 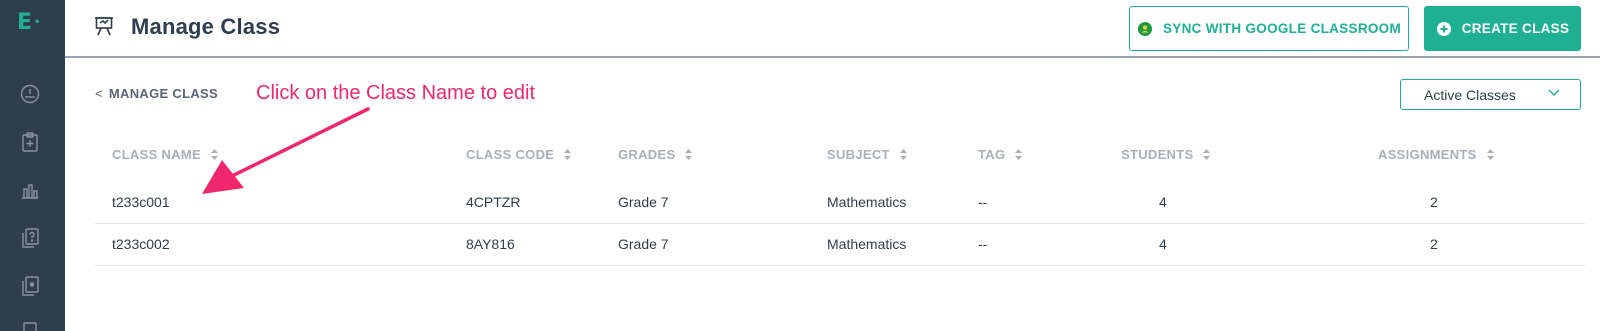 I want to click on col-header-tag: TAG, so click(x=1000, y=154).